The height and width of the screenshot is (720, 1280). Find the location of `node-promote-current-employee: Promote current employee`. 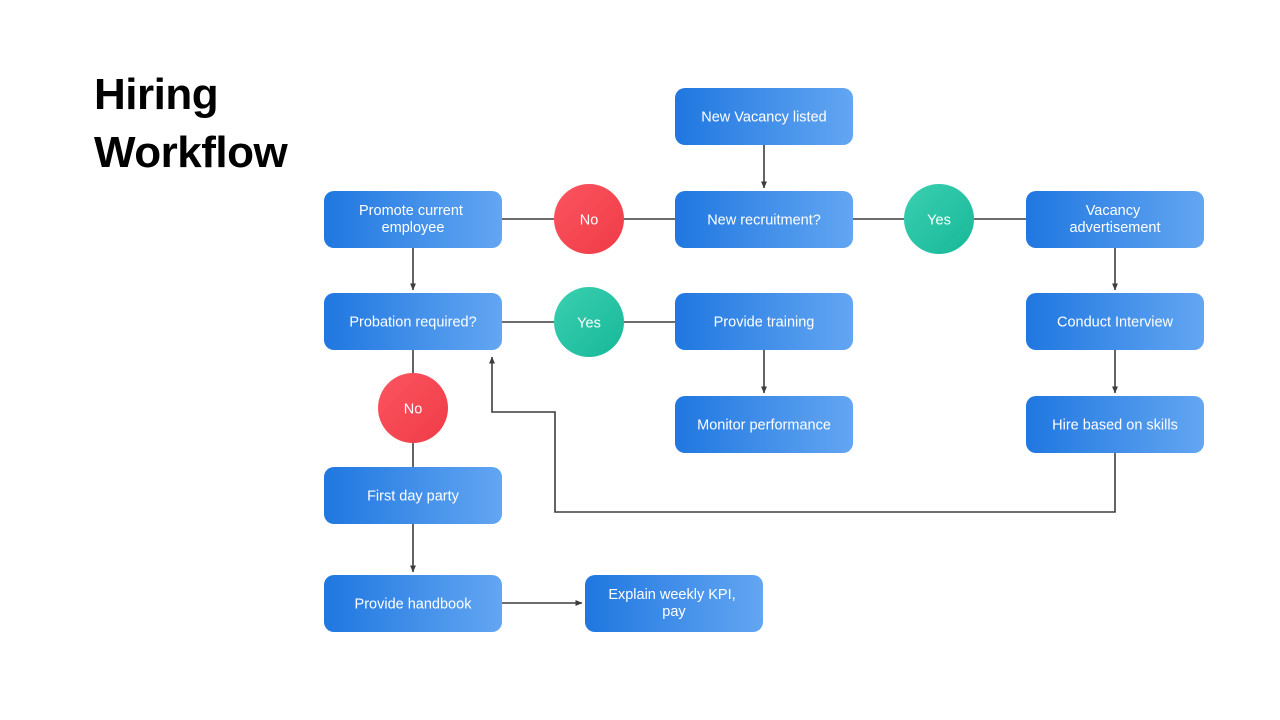

node-promote-current-employee: Promote current employee is located at coordinates (413, 219).